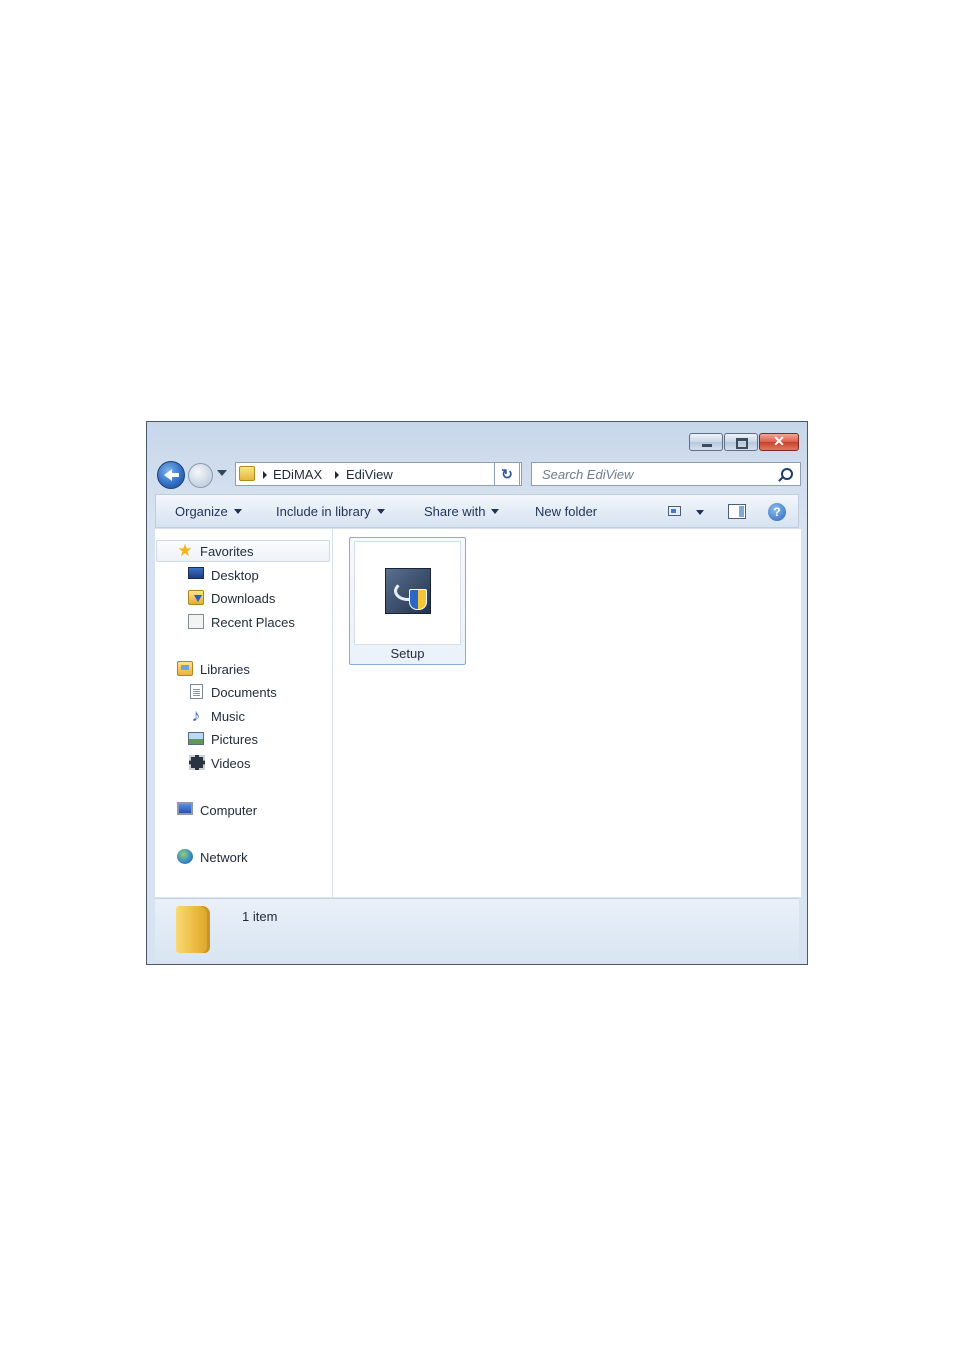  I want to click on sidebar-item-computer: Computer, so click(228, 810).